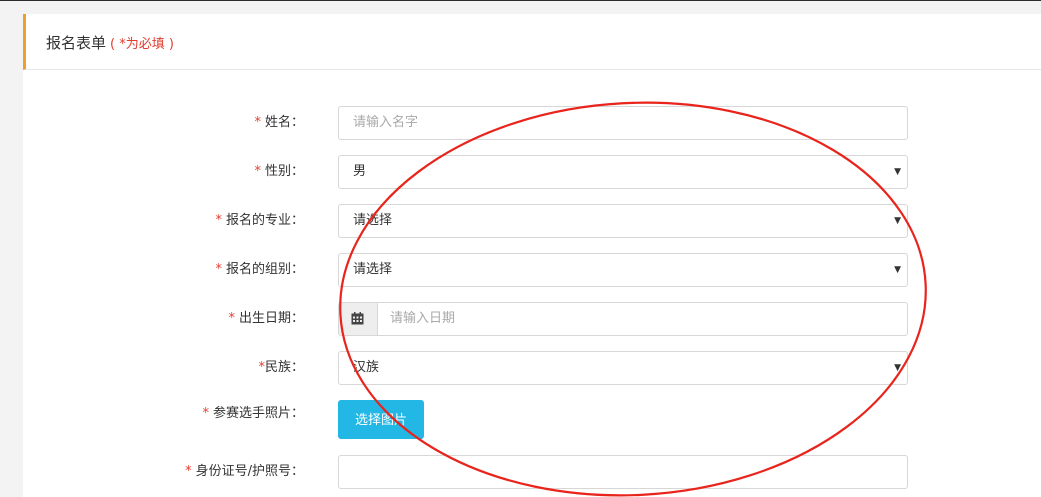 This screenshot has width=1041, height=497. Describe the element at coordinates (532, 42) in the screenshot. I see `panel-header: 报名表单( *为必填 )` at that location.